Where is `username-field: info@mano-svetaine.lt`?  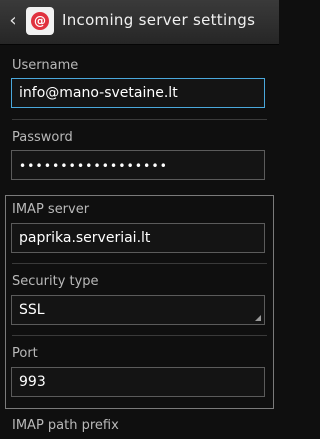 username-field: info@mano-svetaine.lt is located at coordinates (138, 93).